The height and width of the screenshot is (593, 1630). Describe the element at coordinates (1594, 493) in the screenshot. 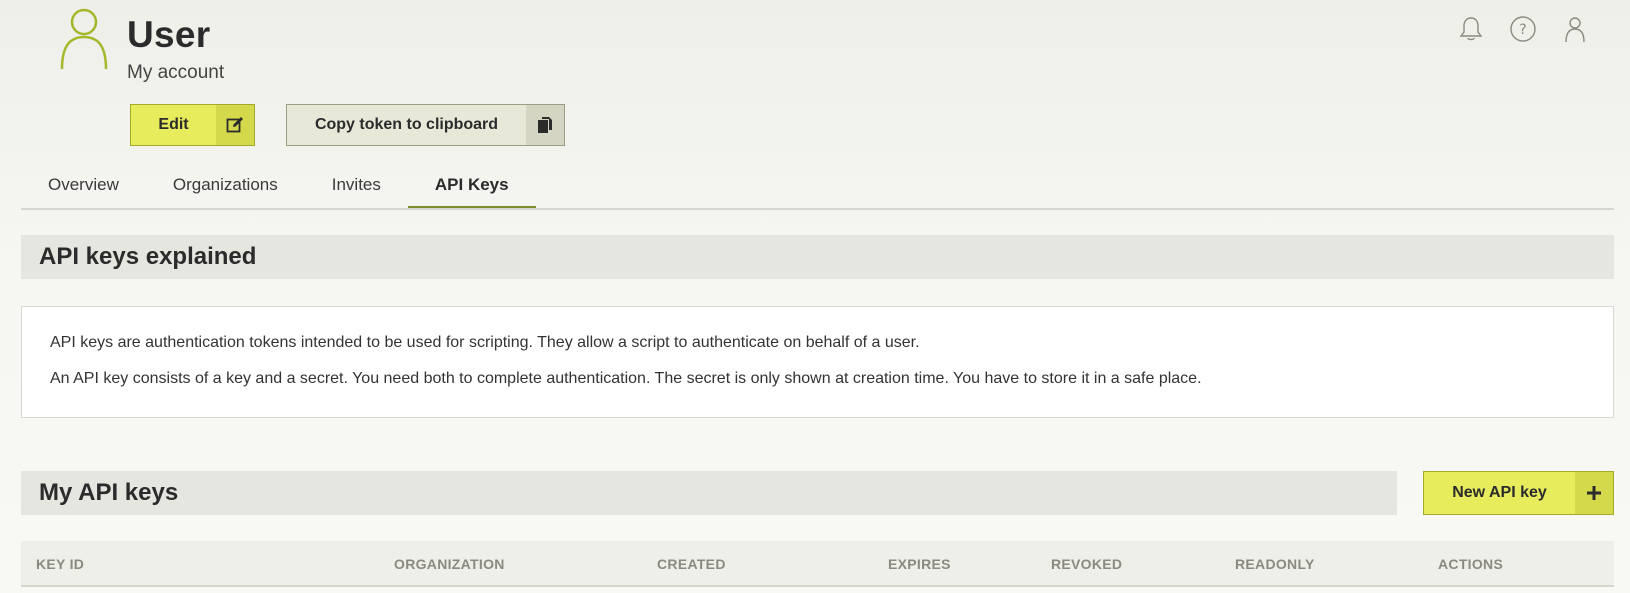

I see `plus-icon` at that location.